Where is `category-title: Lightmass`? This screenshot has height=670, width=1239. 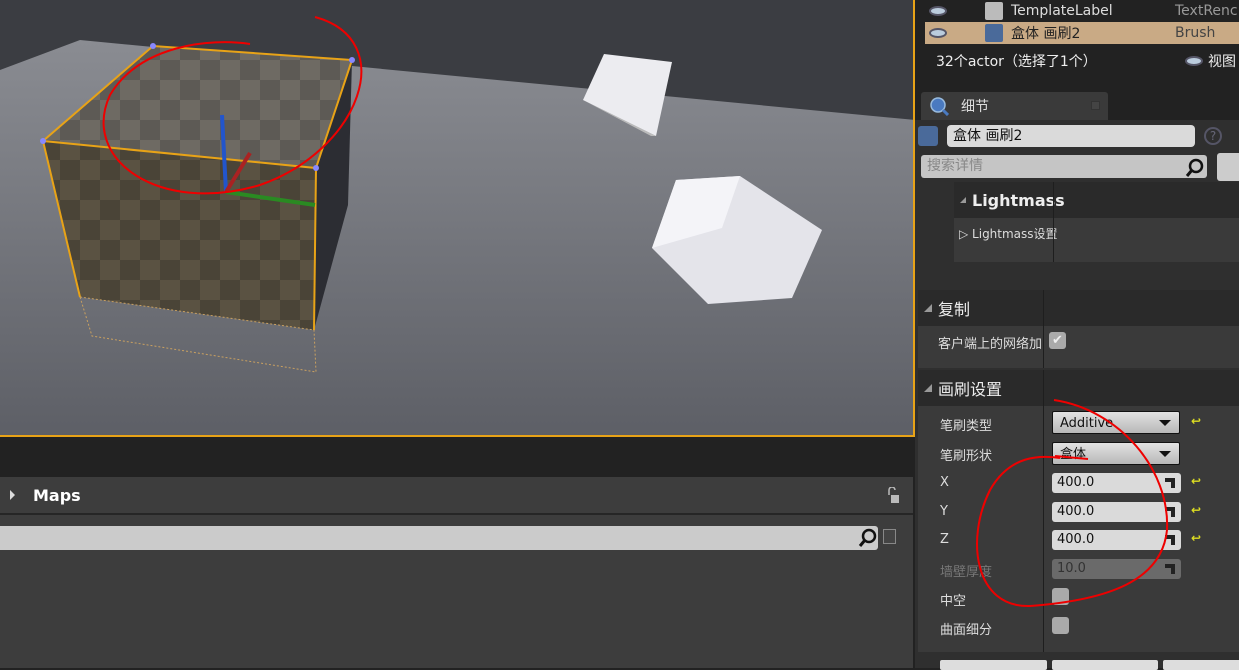 category-title: Lightmass is located at coordinates (1018, 200).